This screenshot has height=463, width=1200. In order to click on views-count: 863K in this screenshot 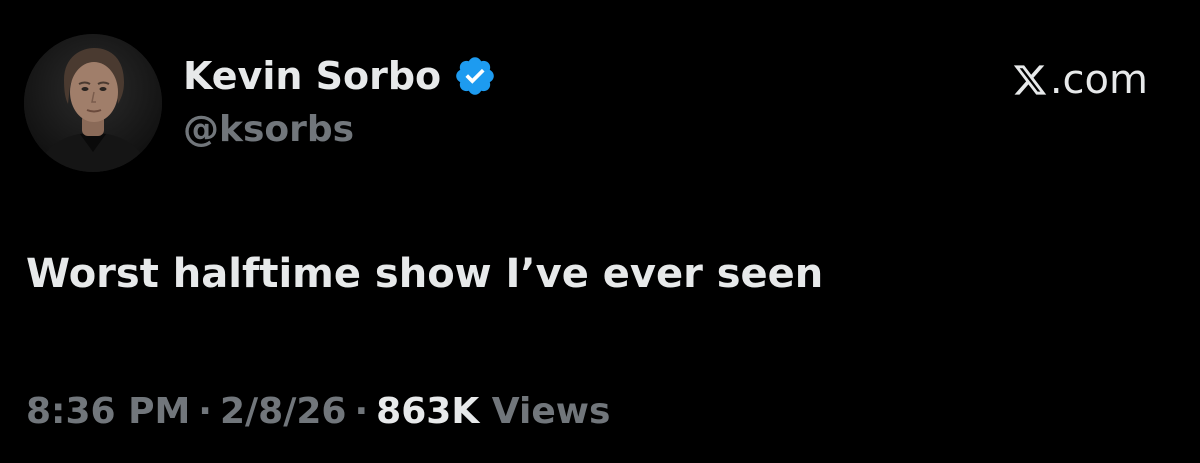, I will do `click(427, 411)`.